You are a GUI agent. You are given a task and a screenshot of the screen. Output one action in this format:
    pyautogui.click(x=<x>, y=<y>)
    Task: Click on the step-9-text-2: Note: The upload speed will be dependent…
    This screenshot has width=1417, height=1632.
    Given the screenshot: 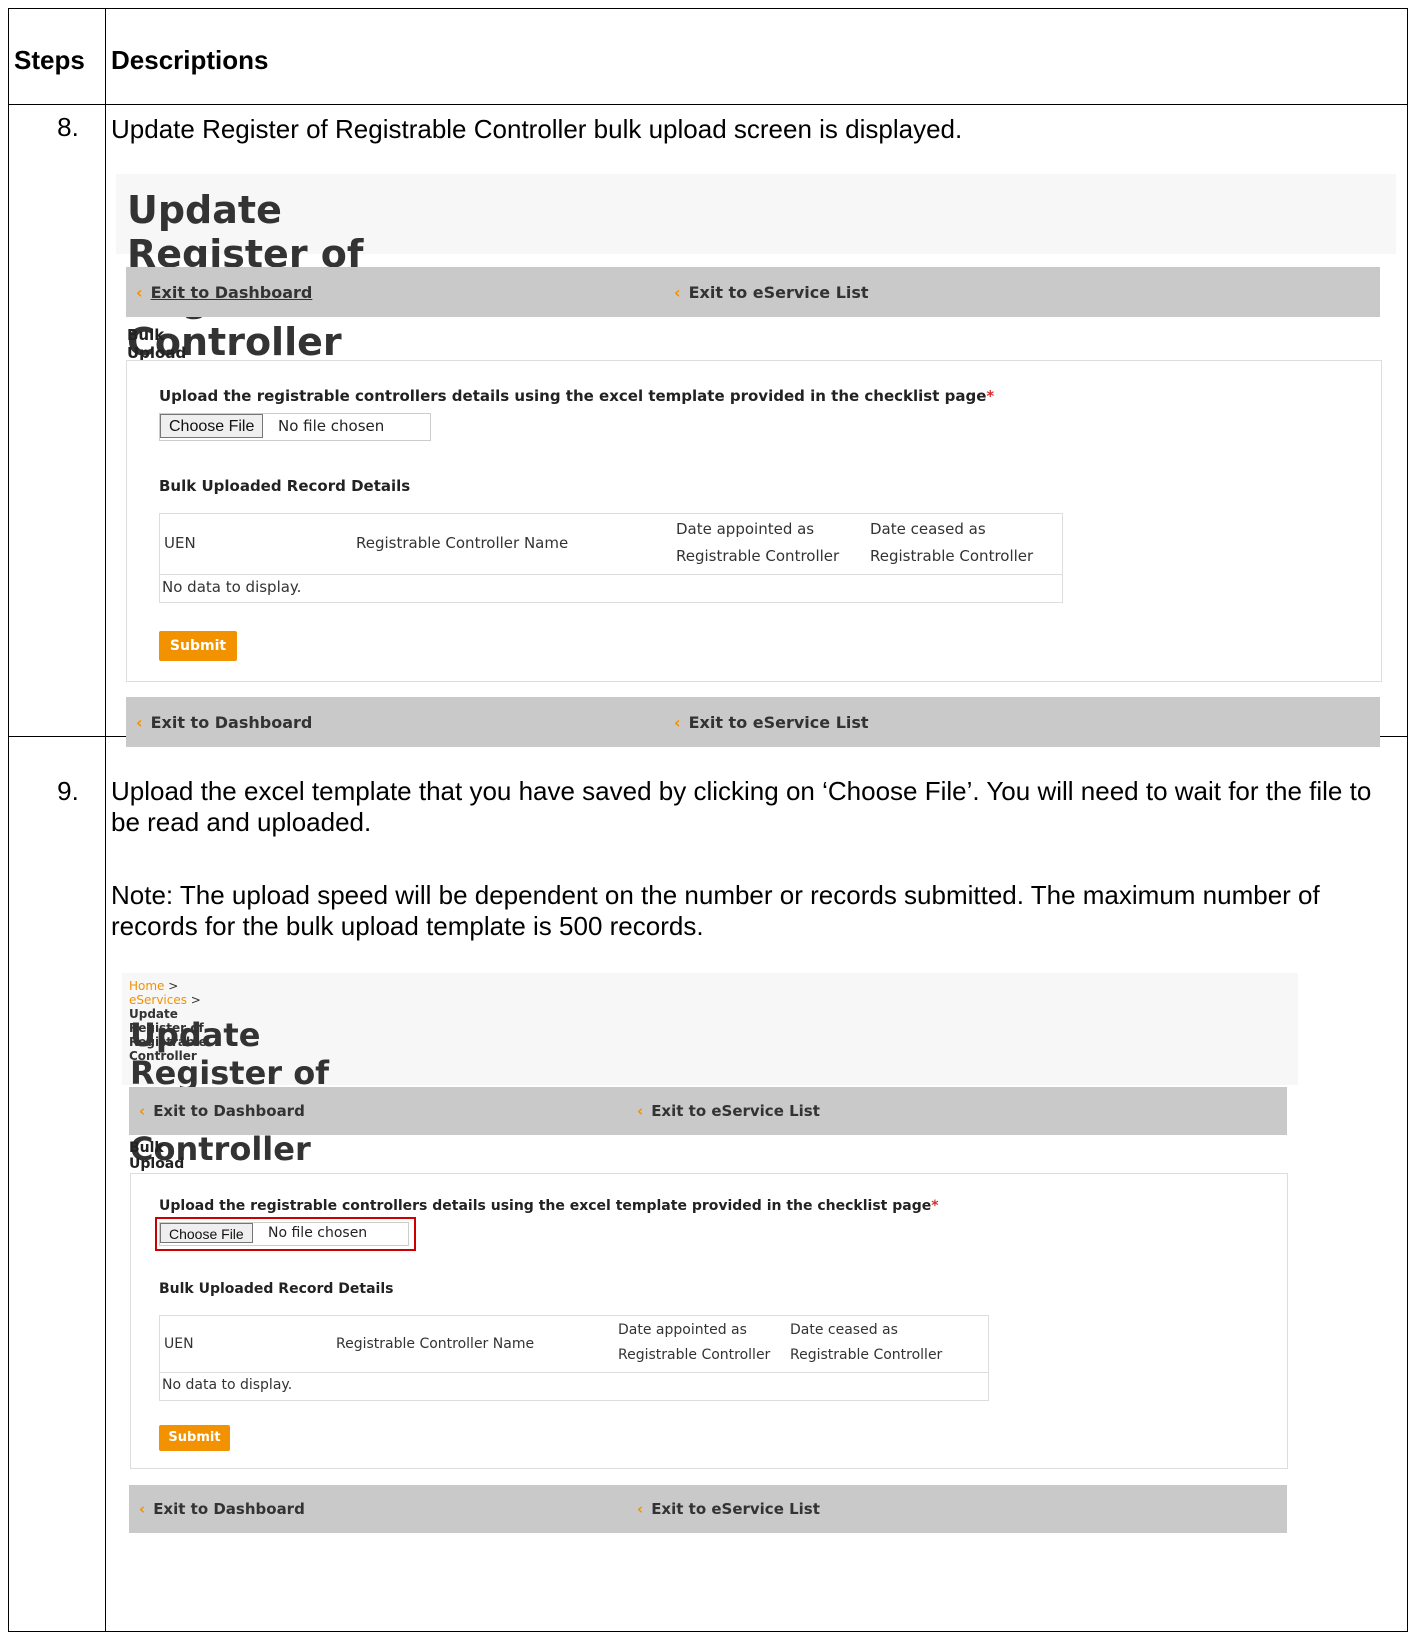 What is the action you would take?
    pyautogui.click(x=715, y=910)
    